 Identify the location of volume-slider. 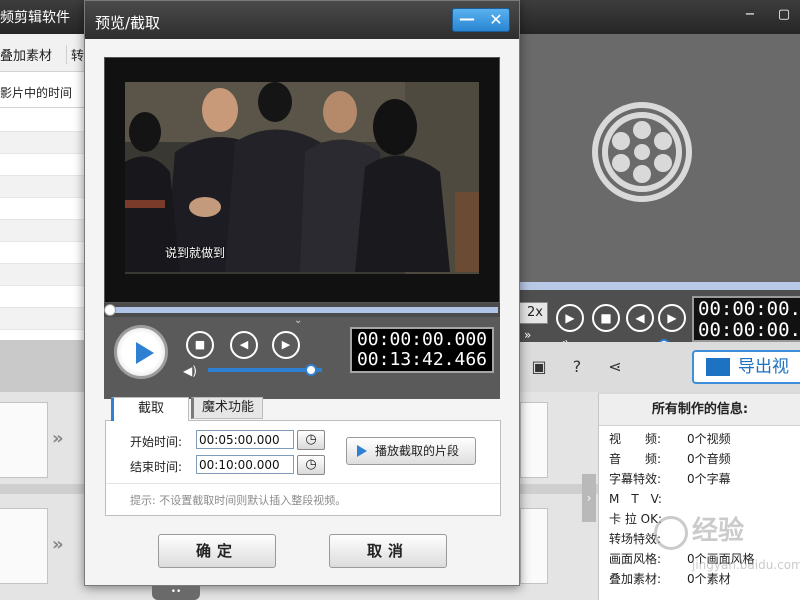
(265, 370).